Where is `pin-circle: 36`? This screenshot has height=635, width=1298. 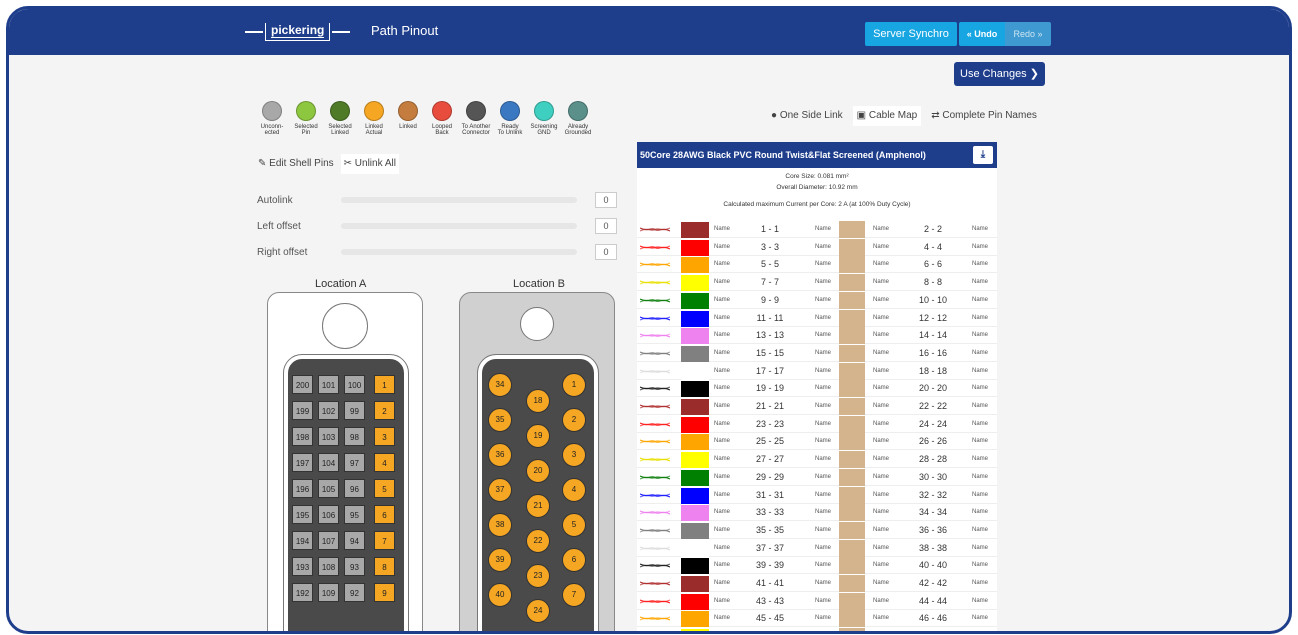
pin-circle: 36 is located at coordinates (500, 455).